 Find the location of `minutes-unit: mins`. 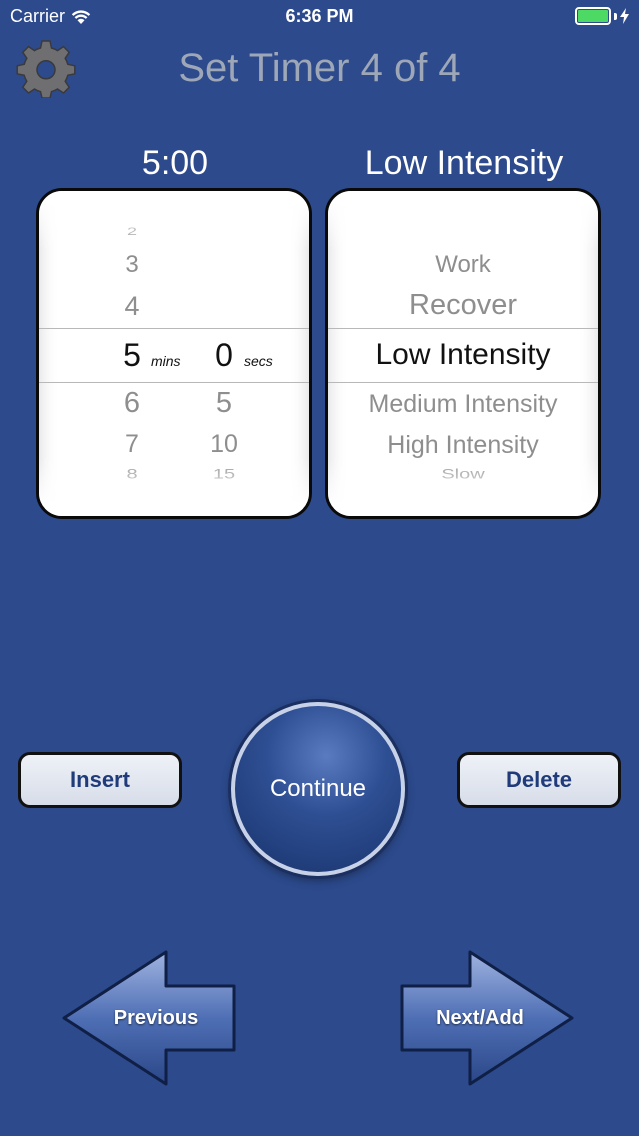

minutes-unit: mins is located at coordinates (166, 361).